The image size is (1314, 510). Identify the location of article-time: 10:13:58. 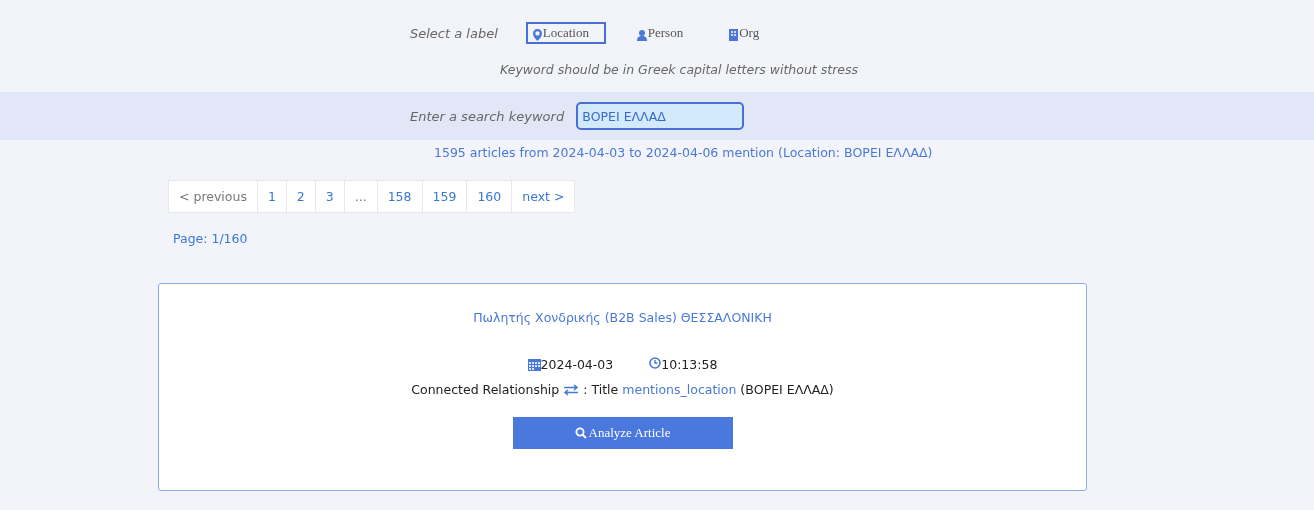
(689, 364).